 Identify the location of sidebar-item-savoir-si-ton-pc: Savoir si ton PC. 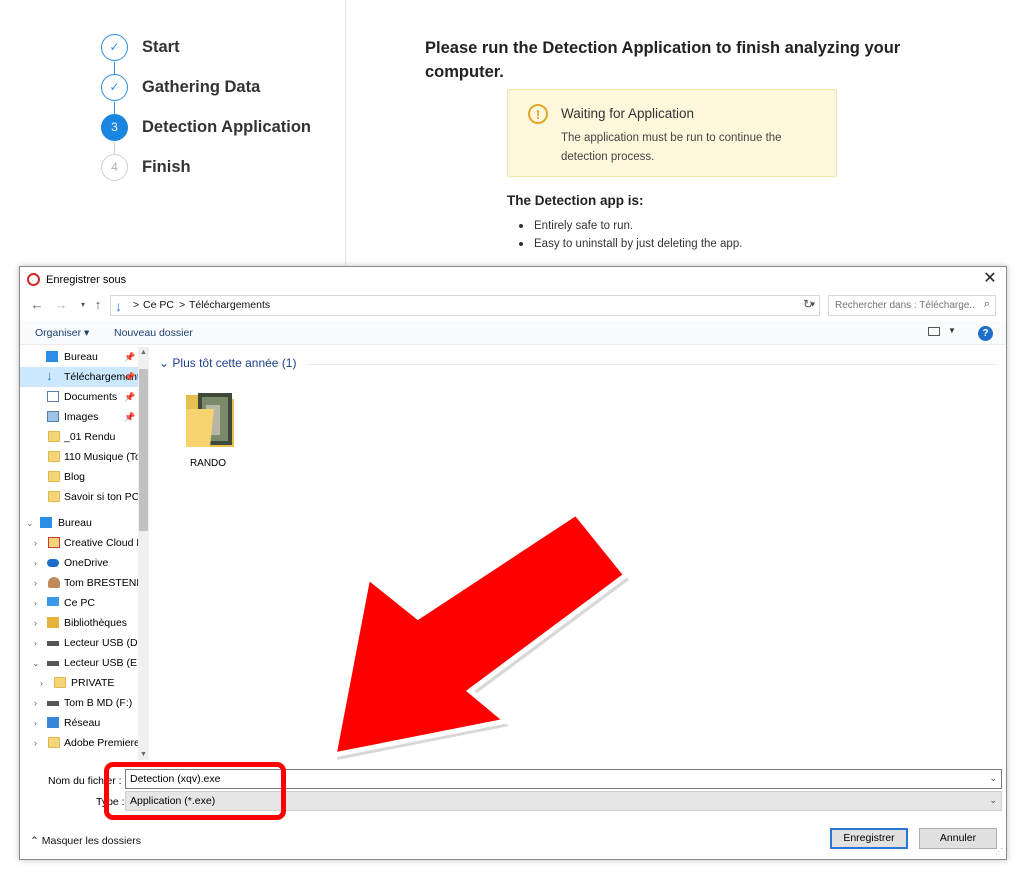
(79, 497).